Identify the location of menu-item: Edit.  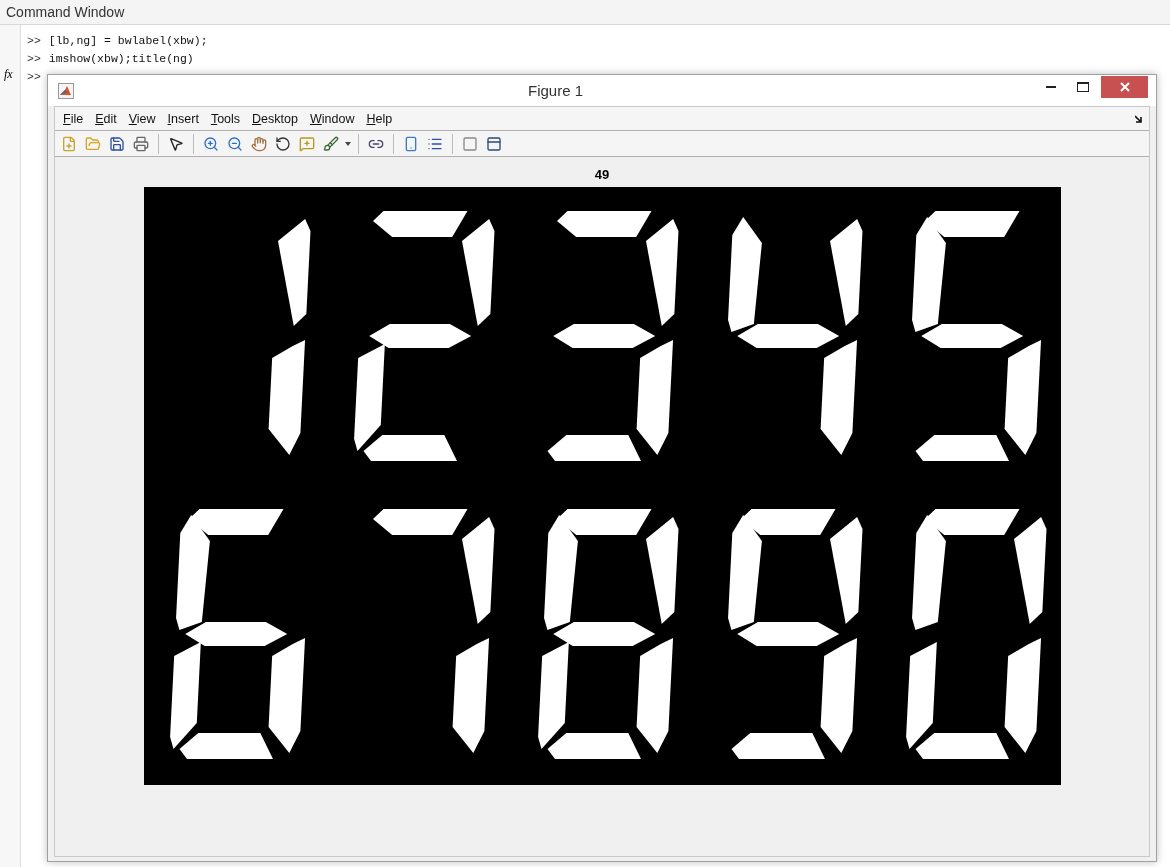
(106, 118).